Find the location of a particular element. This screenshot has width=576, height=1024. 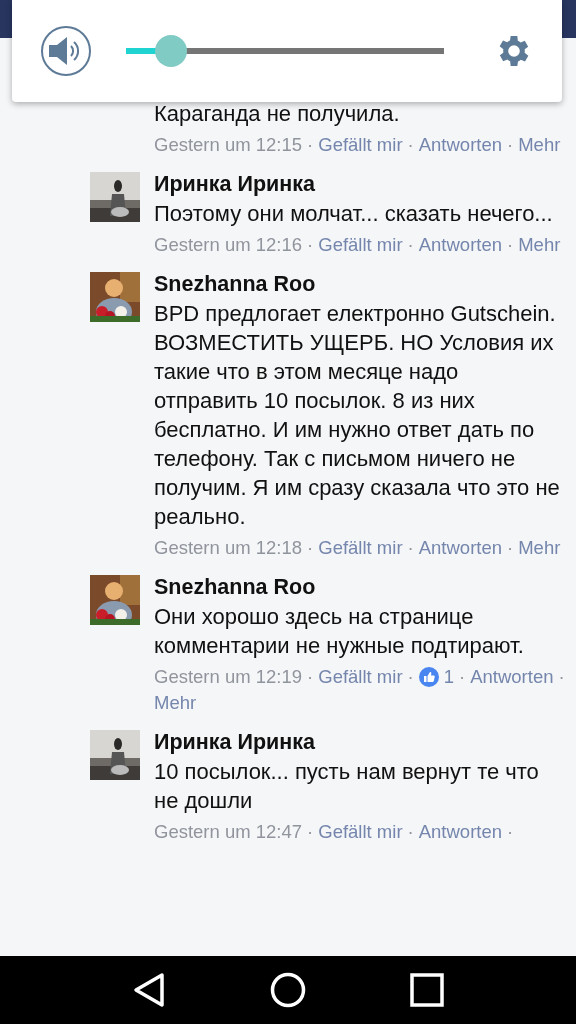

comment-text: 10 посылок... пусть нам вернут те что не дошли is located at coordinates (347, 786).